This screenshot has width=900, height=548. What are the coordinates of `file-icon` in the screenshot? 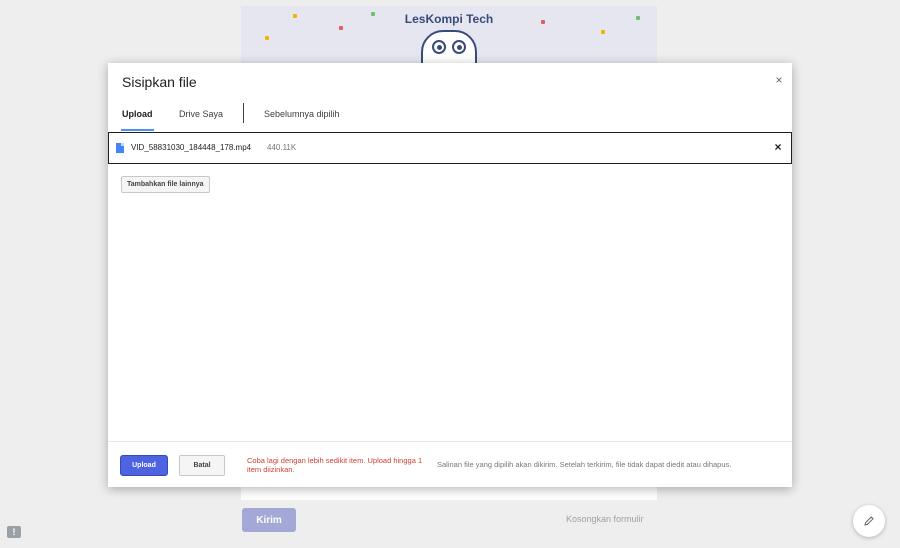 It's located at (120, 148).